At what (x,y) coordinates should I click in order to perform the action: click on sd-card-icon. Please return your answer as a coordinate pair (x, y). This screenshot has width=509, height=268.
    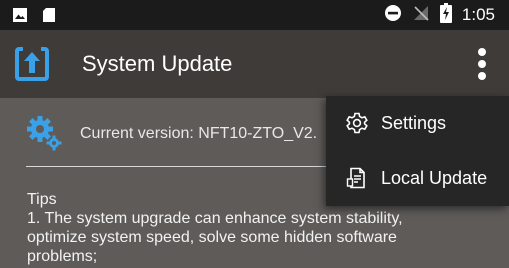
    Looking at the image, I should click on (49, 15).